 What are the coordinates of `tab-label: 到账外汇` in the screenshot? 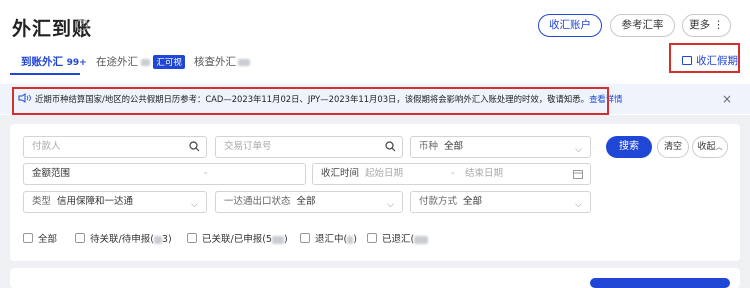 It's located at (44, 62).